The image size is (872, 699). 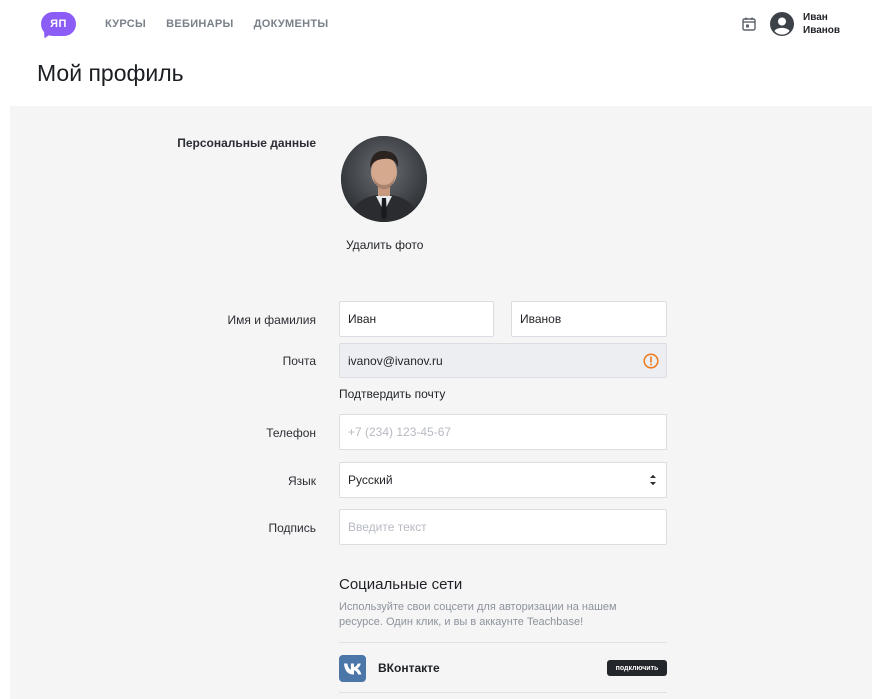 What do you see at coordinates (271, 320) in the screenshot?
I see `name-label: Имя и фамилия` at bounding box center [271, 320].